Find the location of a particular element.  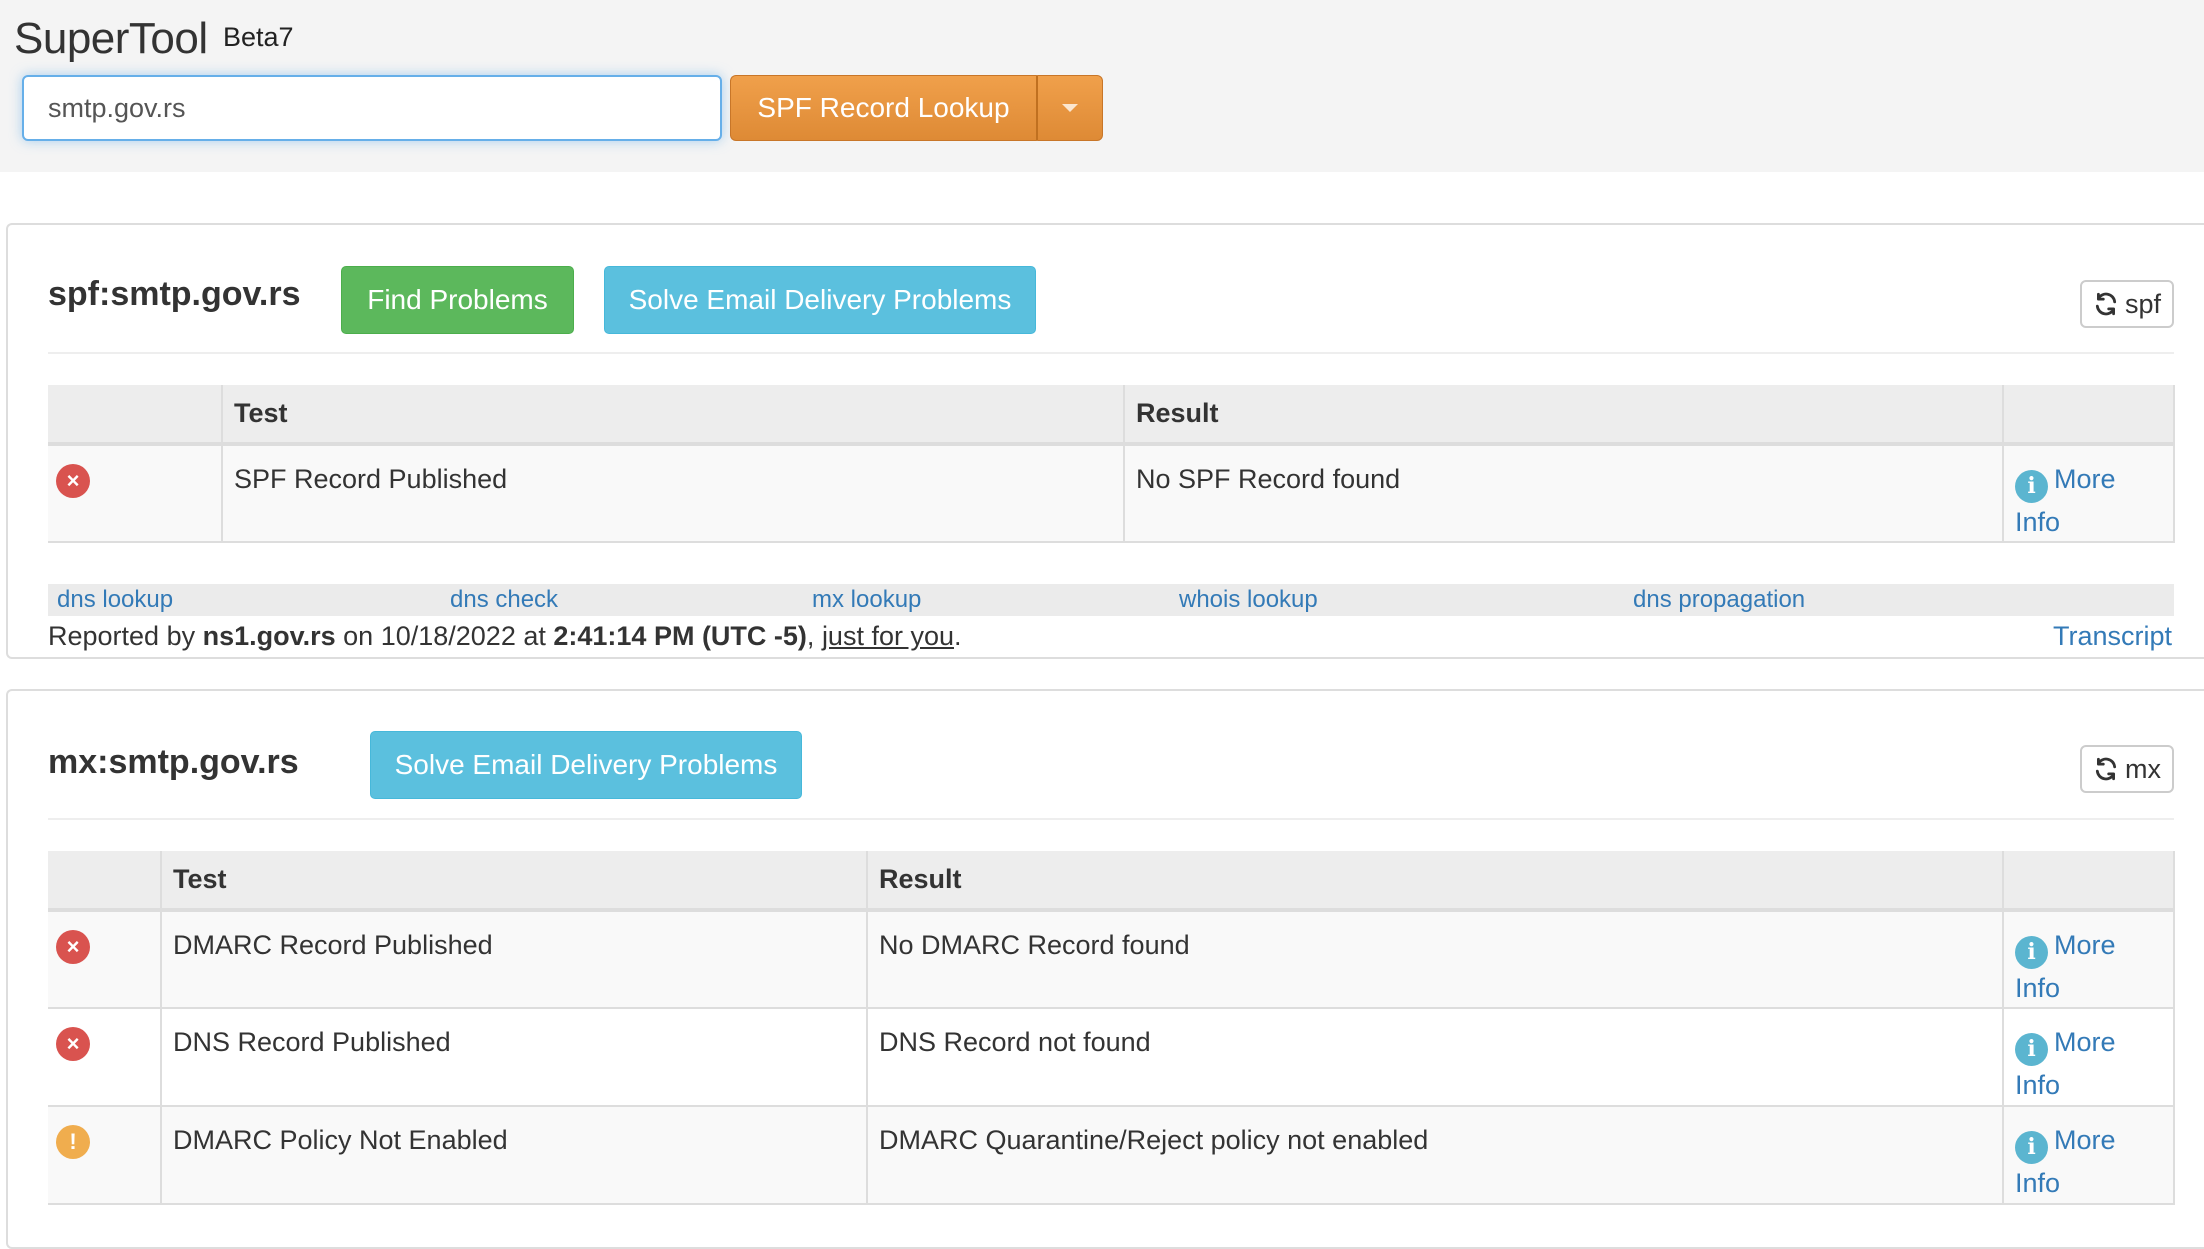

whois-lookup-link: whois lookup is located at coordinates (1248, 600).